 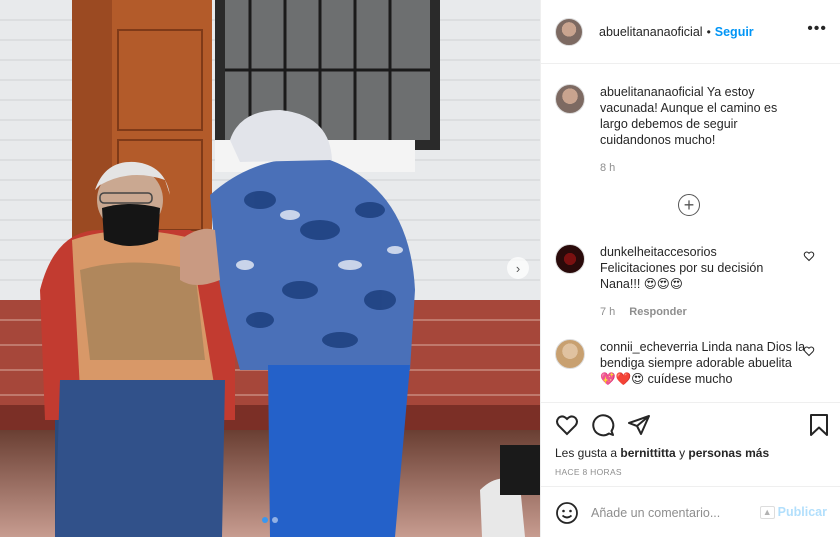 I want to click on follow-button: Seguir, so click(x=734, y=32).